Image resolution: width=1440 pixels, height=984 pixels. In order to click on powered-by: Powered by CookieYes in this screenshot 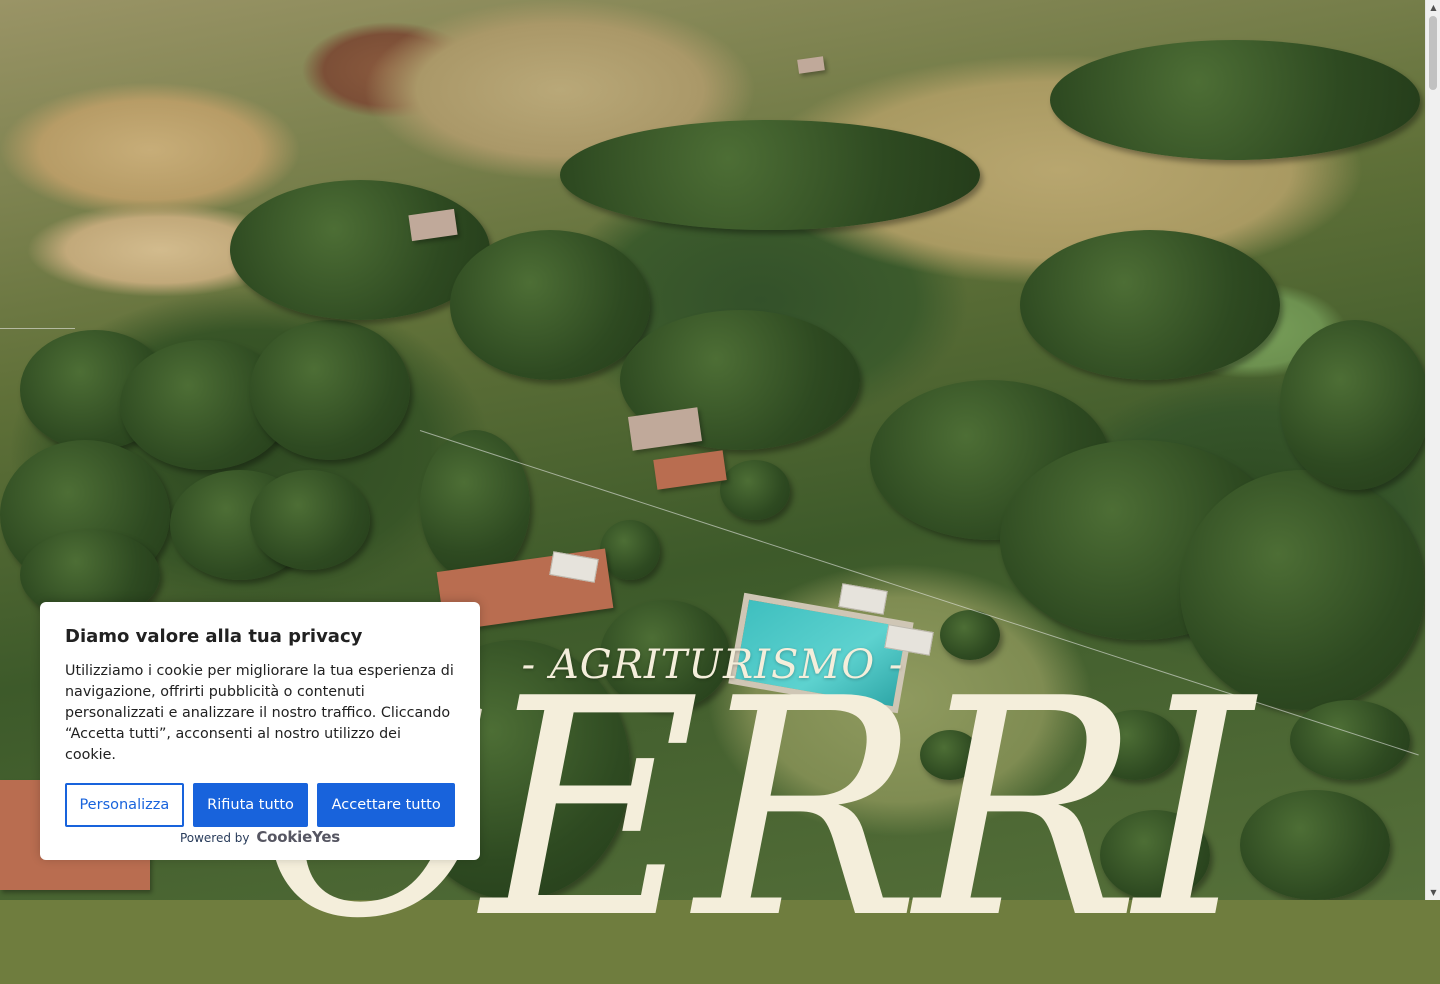, I will do `click(260, 837)`.